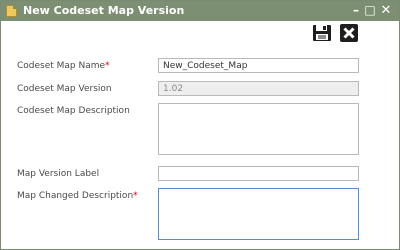 This screenshot has height=250, width=400. Describe the element at coordinates (370, 10) in the screenshot. I see `maximize-button: □` at that location.